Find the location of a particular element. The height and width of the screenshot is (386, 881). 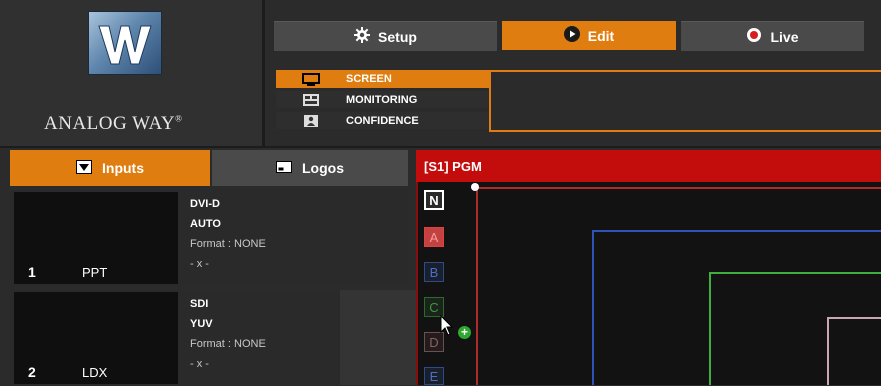

input-mode: YUV is located at coordinates (201, 324).